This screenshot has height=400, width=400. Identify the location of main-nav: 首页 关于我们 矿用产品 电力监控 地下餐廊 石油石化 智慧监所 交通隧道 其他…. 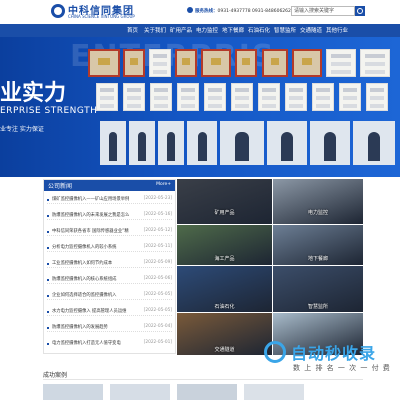
(200, 30).